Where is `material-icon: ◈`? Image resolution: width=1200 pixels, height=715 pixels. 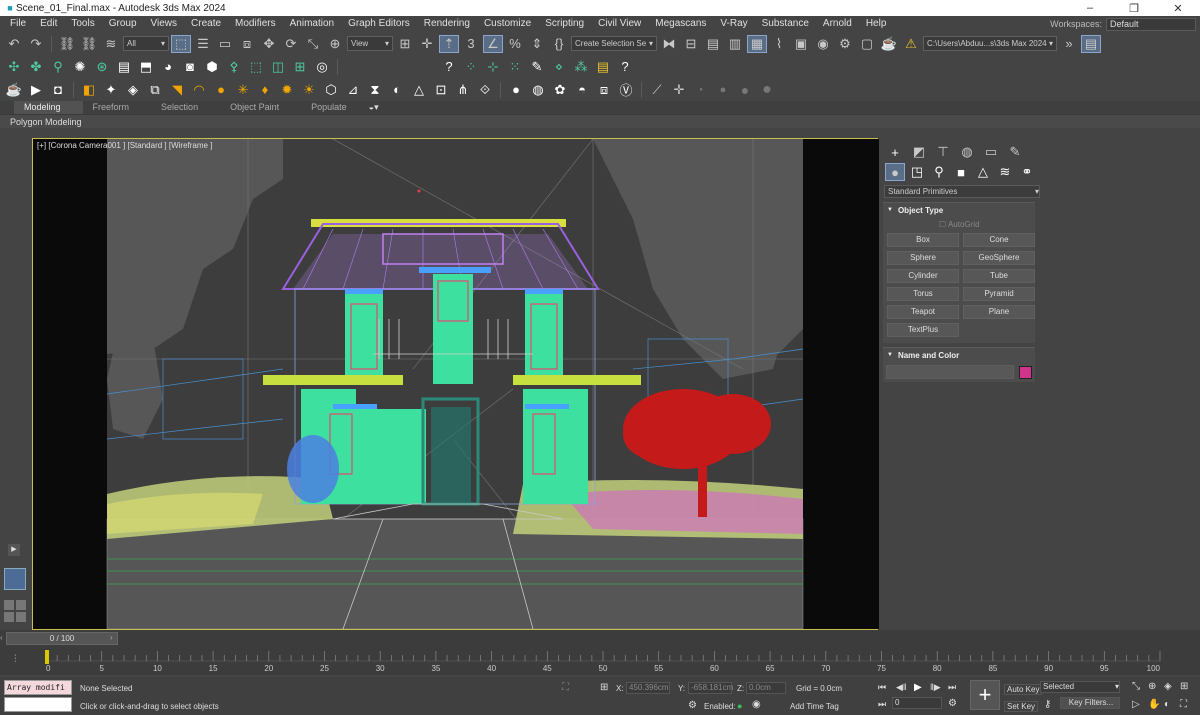
material-icon: ◈ is located at coordinates (133, 90).